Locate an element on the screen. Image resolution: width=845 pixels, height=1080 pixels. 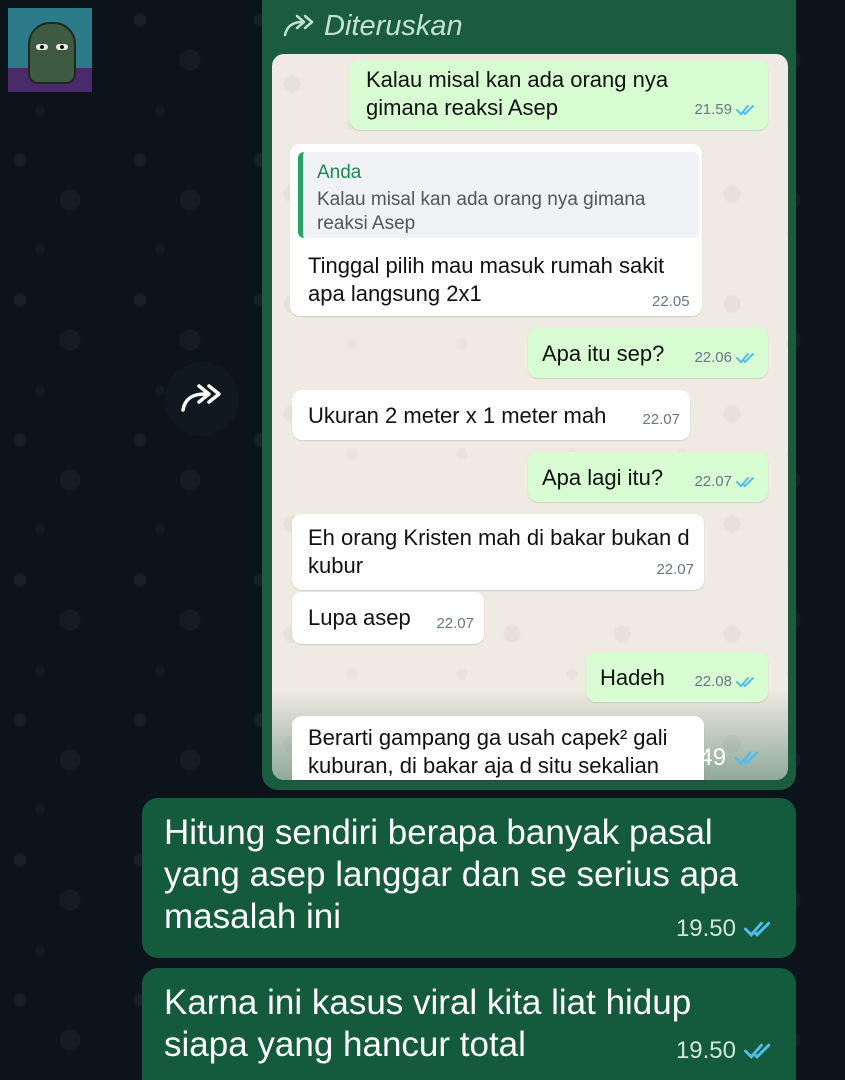
message-bubble-outgoing: Apa itu sep? 22.06 is located at coordinates (648, 353).